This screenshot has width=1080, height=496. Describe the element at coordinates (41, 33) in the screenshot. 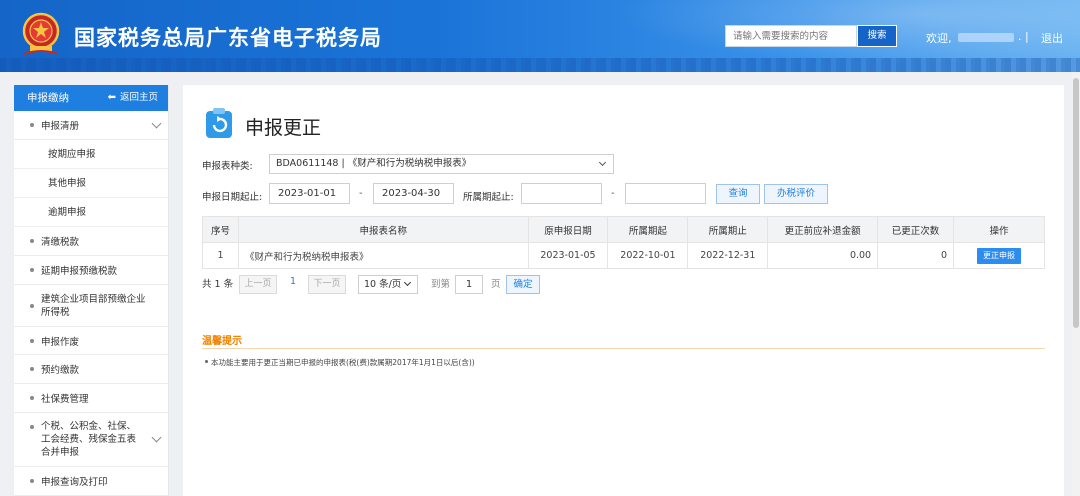

I see `national-emblem-icon` at that location.